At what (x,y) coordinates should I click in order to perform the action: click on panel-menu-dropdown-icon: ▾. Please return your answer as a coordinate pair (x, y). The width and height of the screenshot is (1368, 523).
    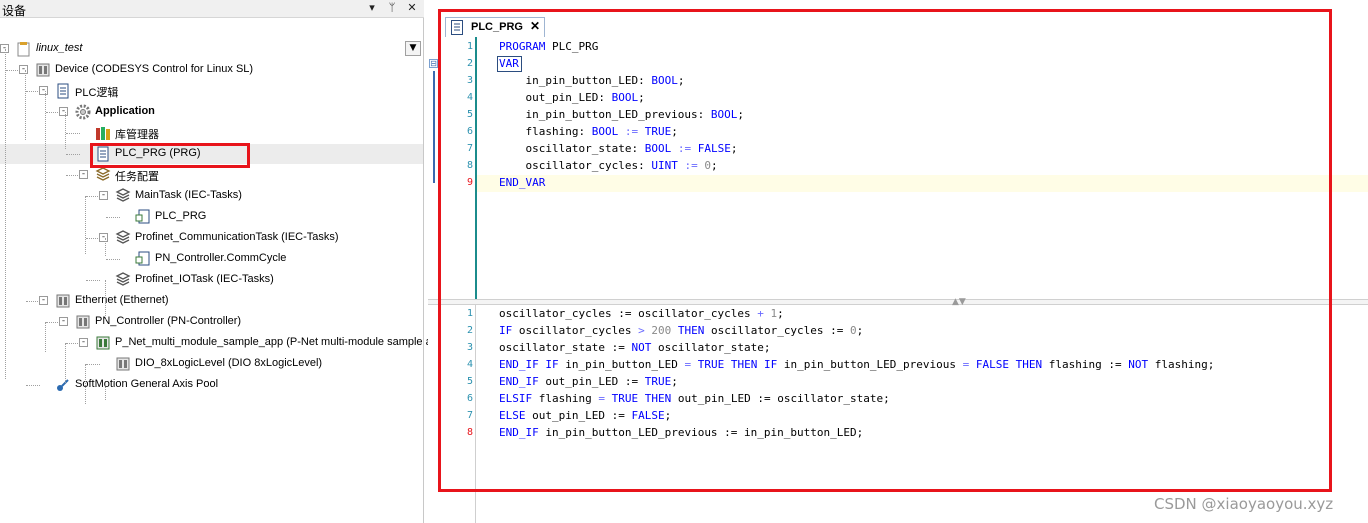
    Looking at the image, I should click on (372, 8).